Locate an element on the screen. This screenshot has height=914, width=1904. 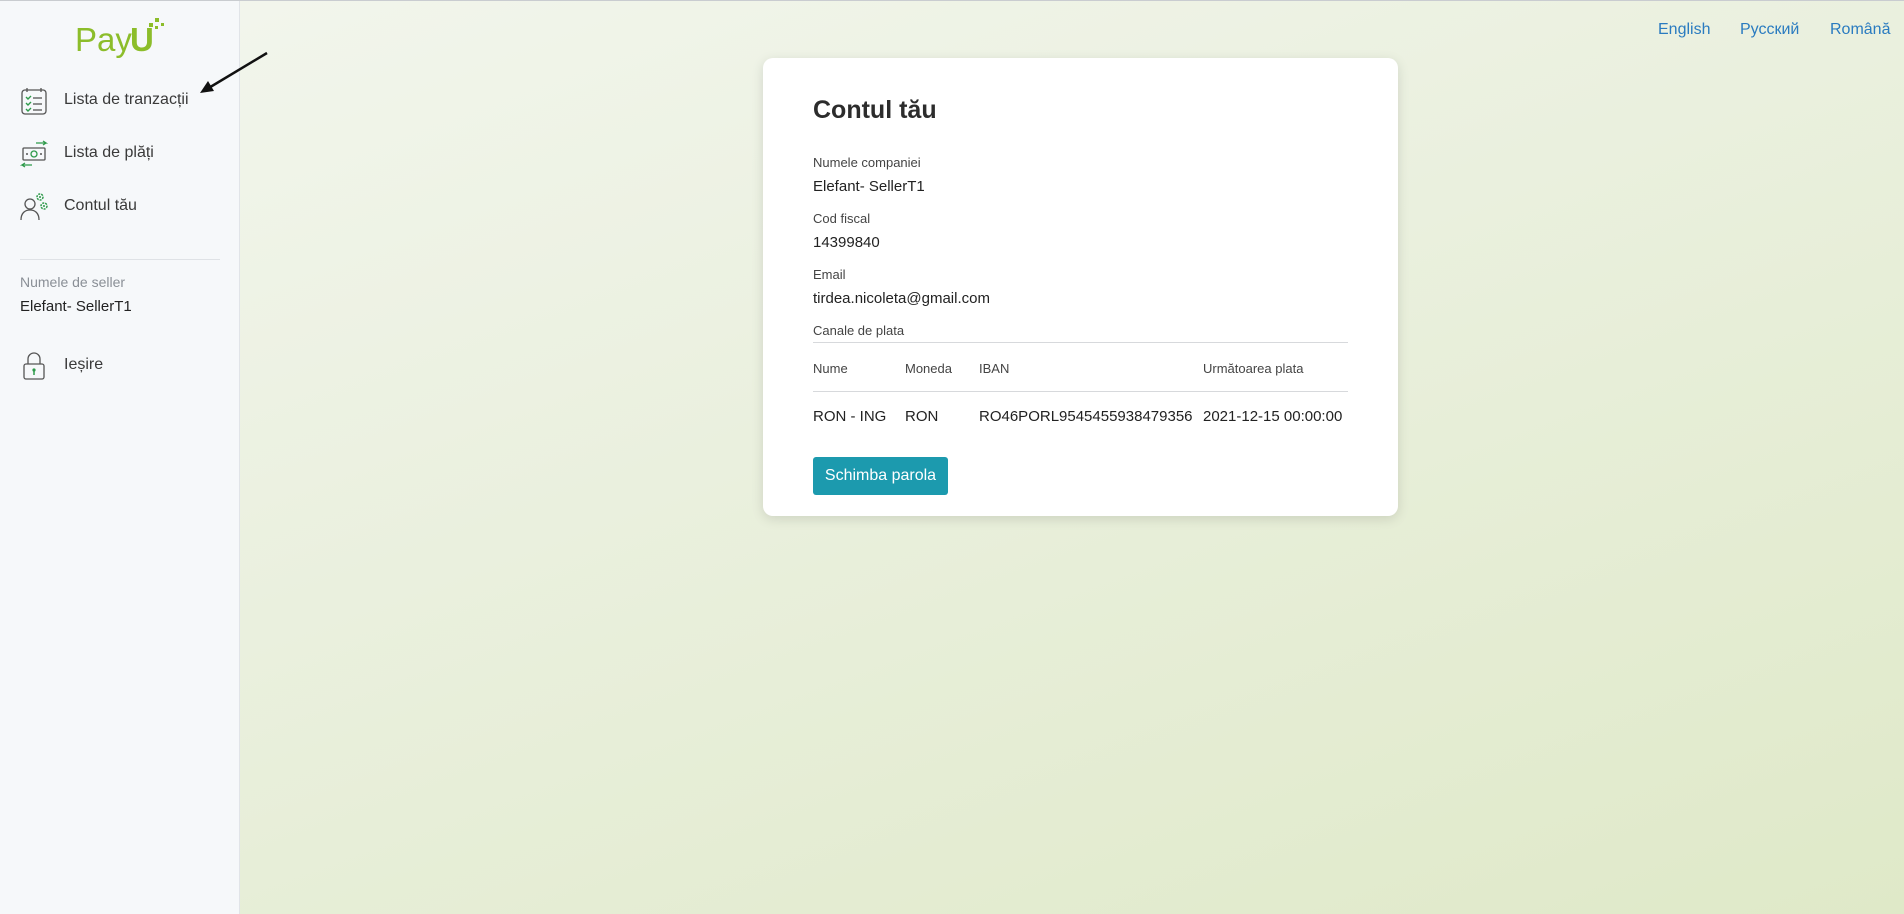
cell-next-payment: 2021-12-15 00:00:00 is located at coordinates (1273, 416).